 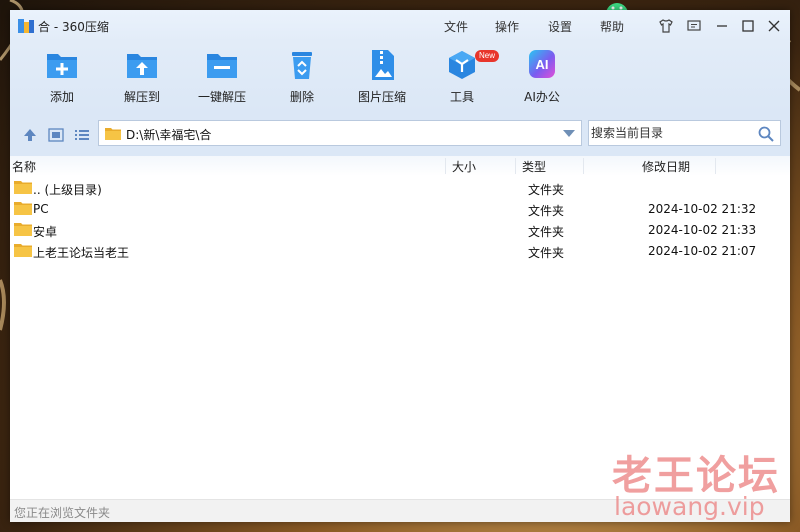 I want to click on column-size: 大小, so click(x=464, y=166).